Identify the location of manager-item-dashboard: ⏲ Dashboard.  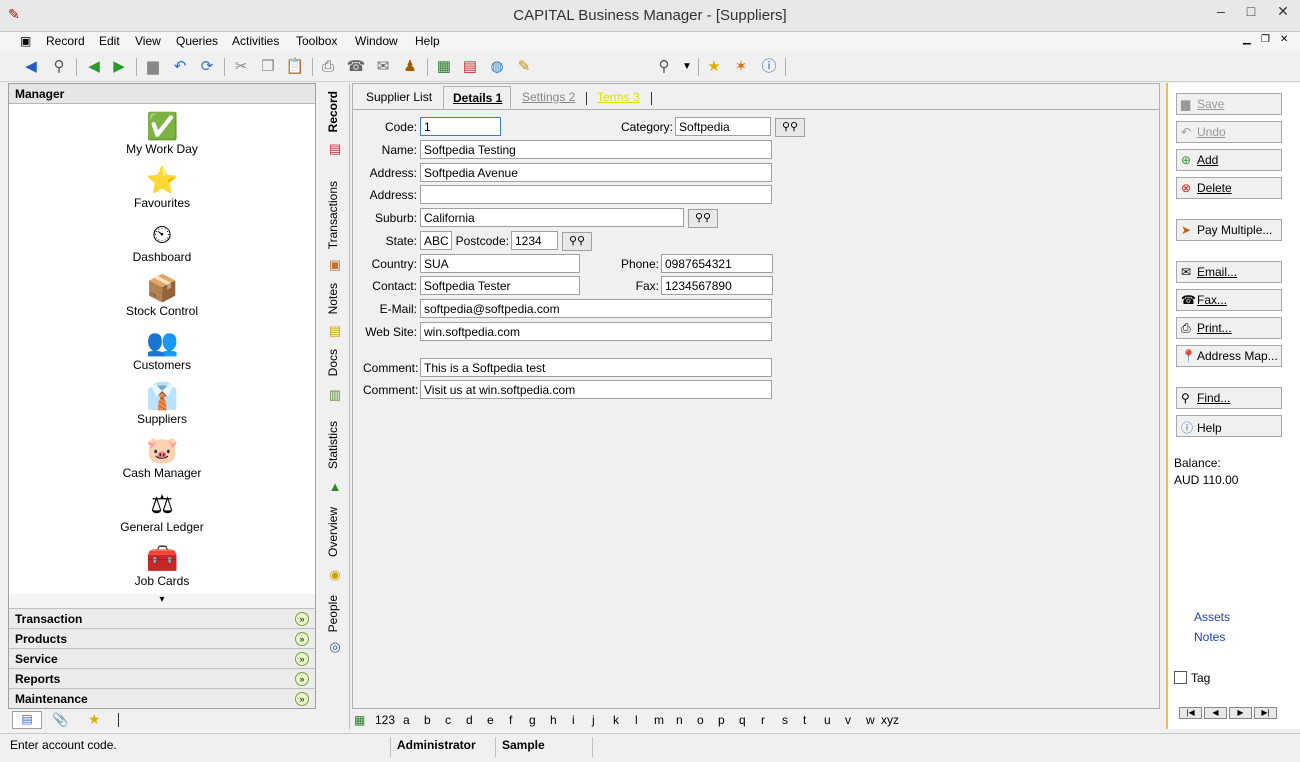
(162, 241).